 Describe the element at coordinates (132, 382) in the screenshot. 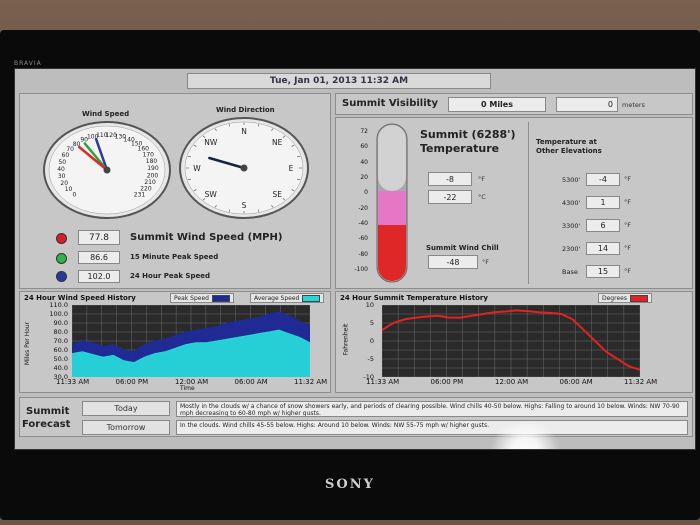

I see `x-tick-label: 06:00 PM` at that location.